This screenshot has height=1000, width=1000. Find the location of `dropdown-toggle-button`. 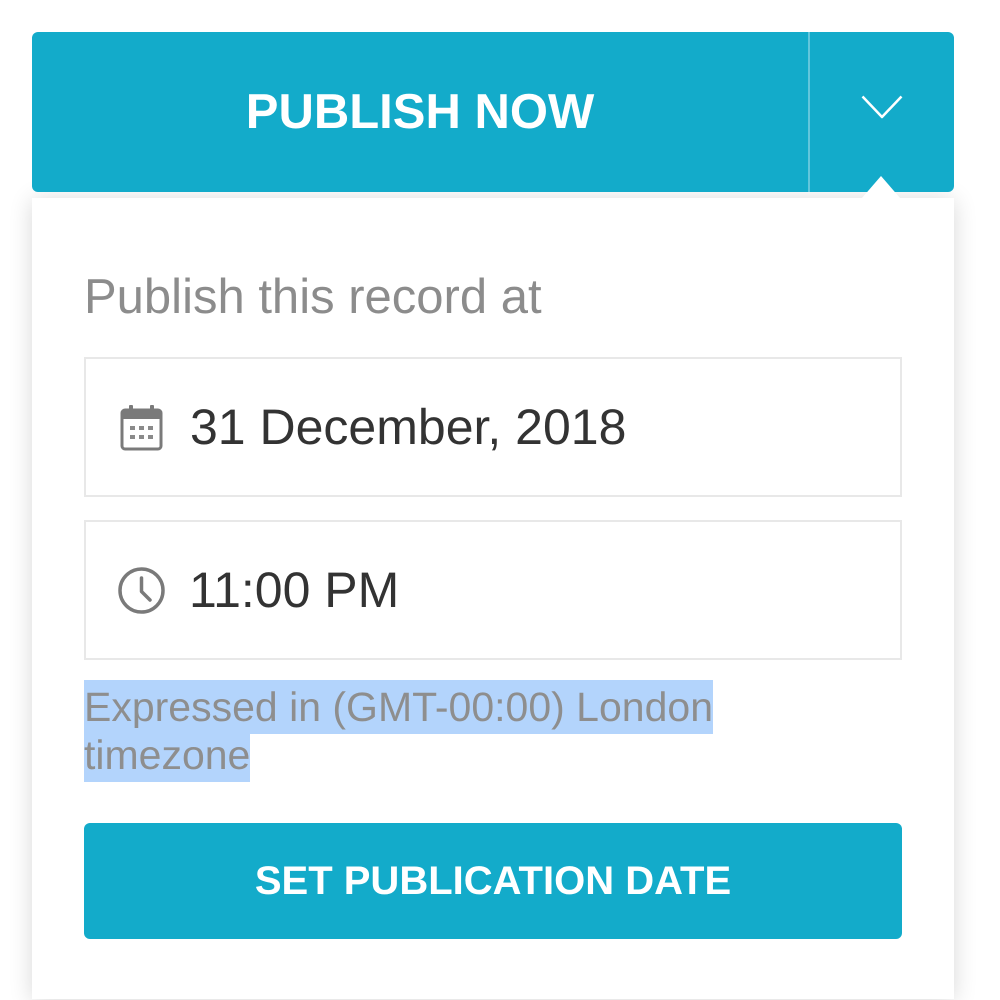

dropdown-toggle-button is located at coordinates (881, 112).